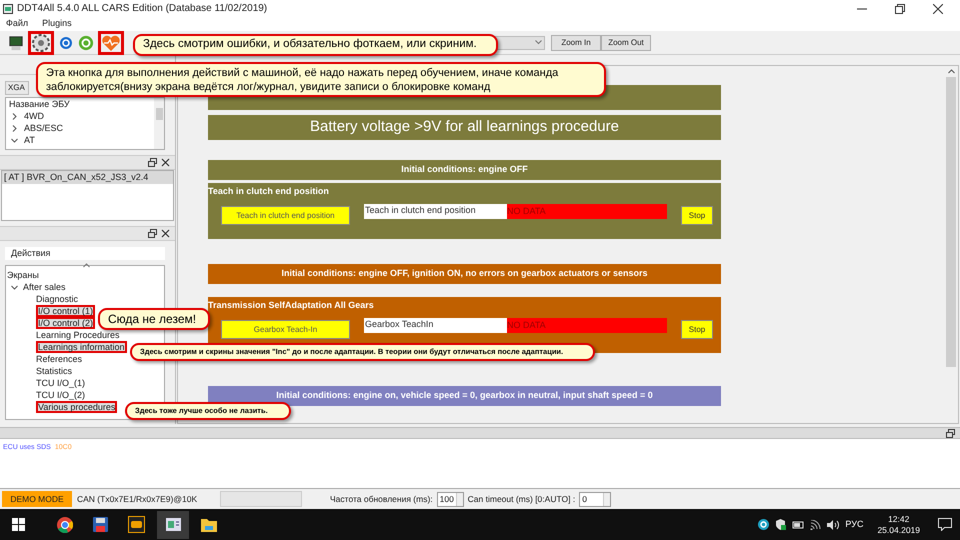  Describe the element at coordinates (37, 499) in the screenshot. I see `demo-mode-badge: DEMO MODE` at that location.